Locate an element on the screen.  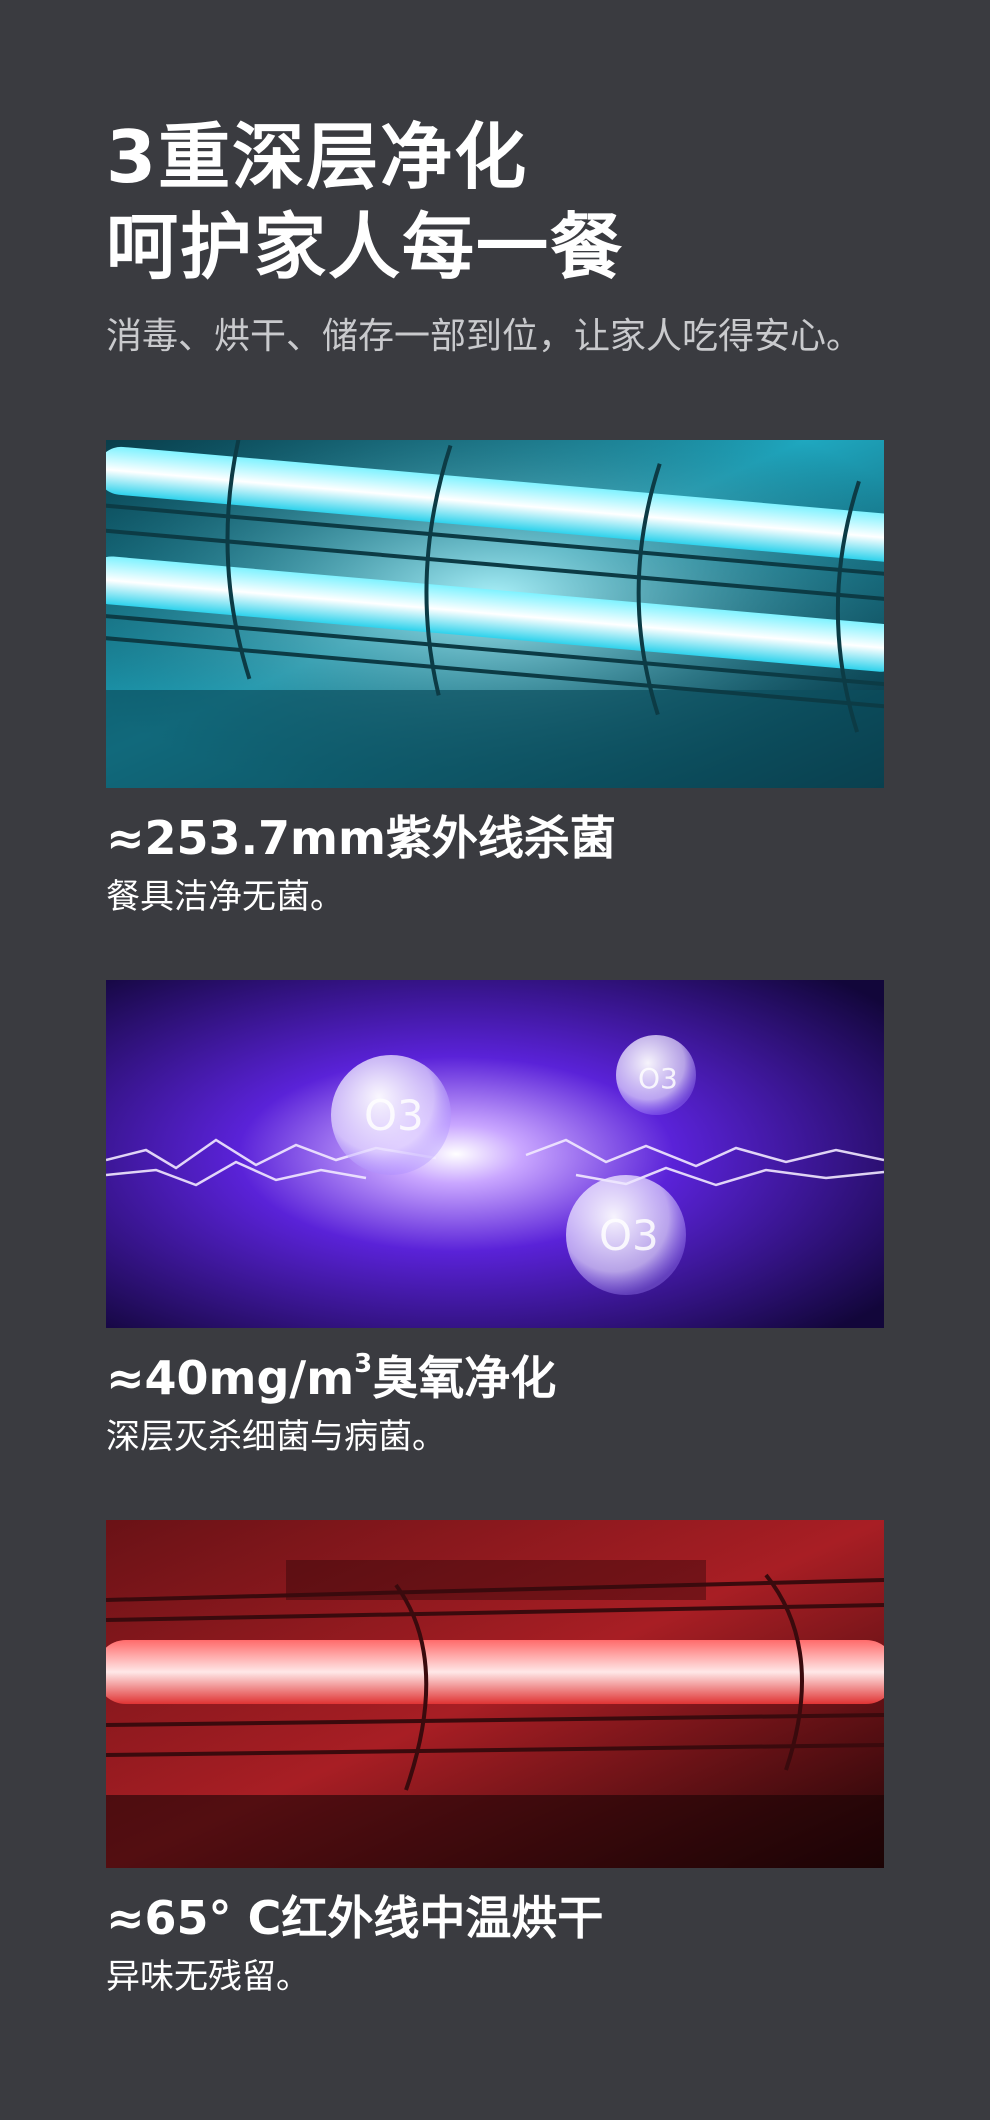
uv-lamp-illustration is located at coordinates (495, 614).